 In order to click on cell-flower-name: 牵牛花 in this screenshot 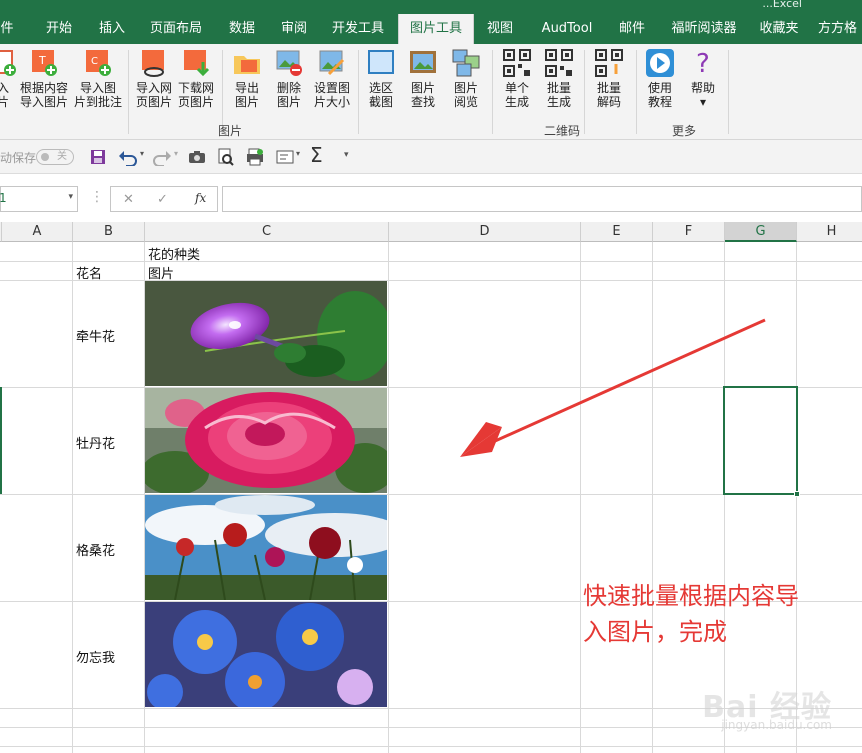, I will do `click(95, 335)`.